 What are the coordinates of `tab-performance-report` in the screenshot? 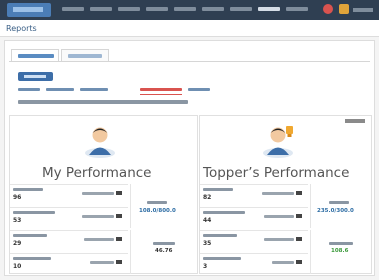 It's located at (35, 55).